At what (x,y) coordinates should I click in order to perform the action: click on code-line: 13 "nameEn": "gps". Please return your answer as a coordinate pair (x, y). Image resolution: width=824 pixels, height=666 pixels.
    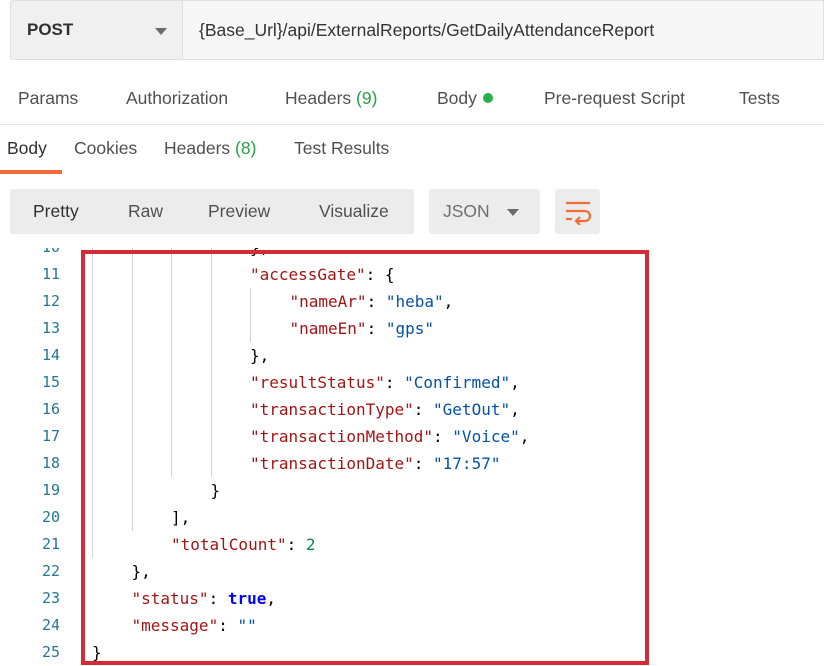
    Looking at the image, I should click on (412, 328).